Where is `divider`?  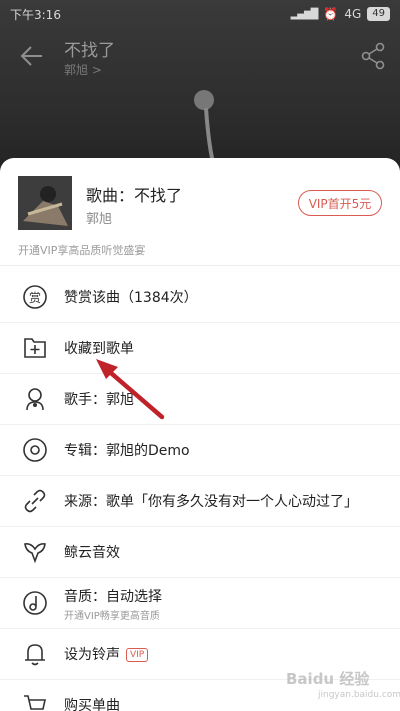
divider is located at coordinates (200, 265).